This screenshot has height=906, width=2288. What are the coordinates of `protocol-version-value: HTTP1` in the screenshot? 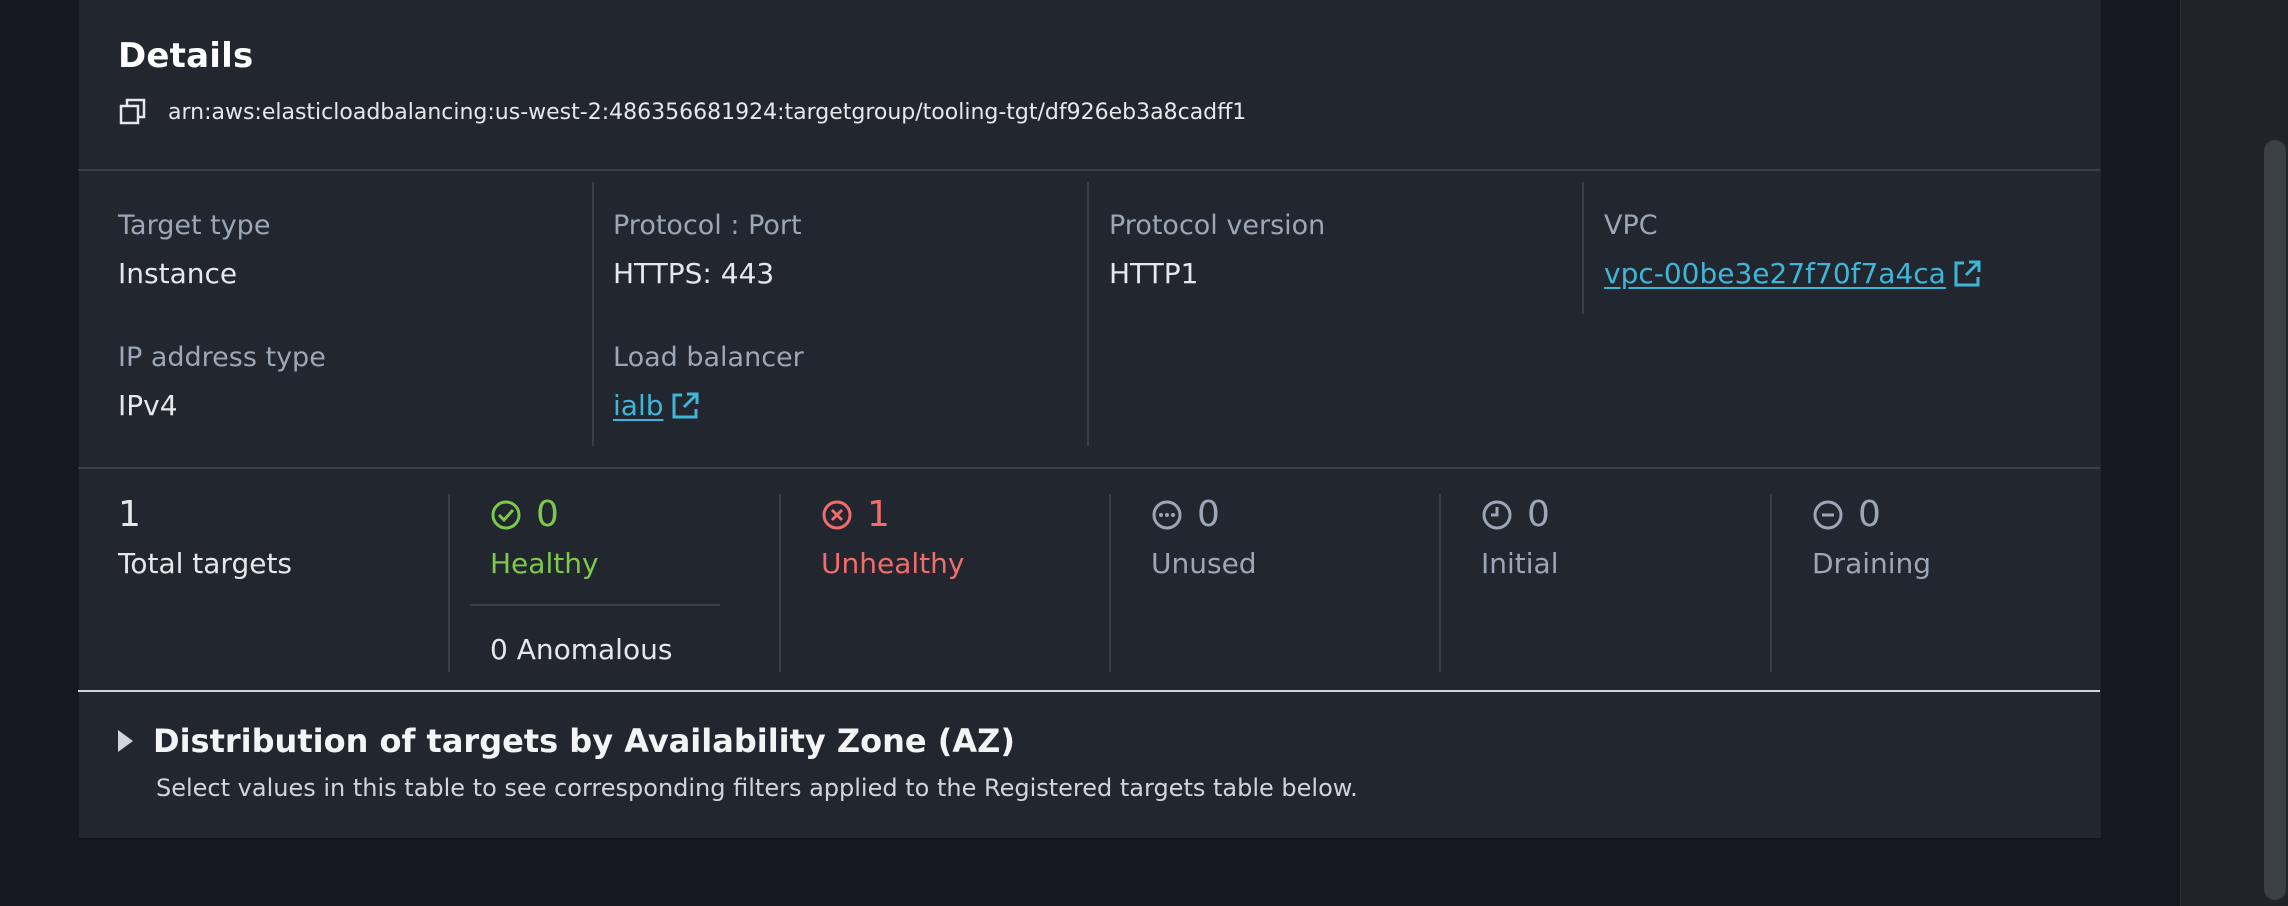 It's located at (1154, 273).